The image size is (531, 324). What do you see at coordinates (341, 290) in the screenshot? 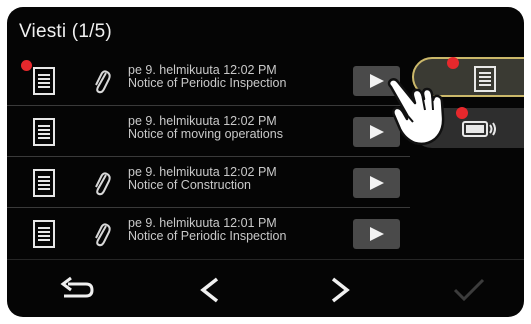
I see `next-icon` at bounding box center [341, 290].